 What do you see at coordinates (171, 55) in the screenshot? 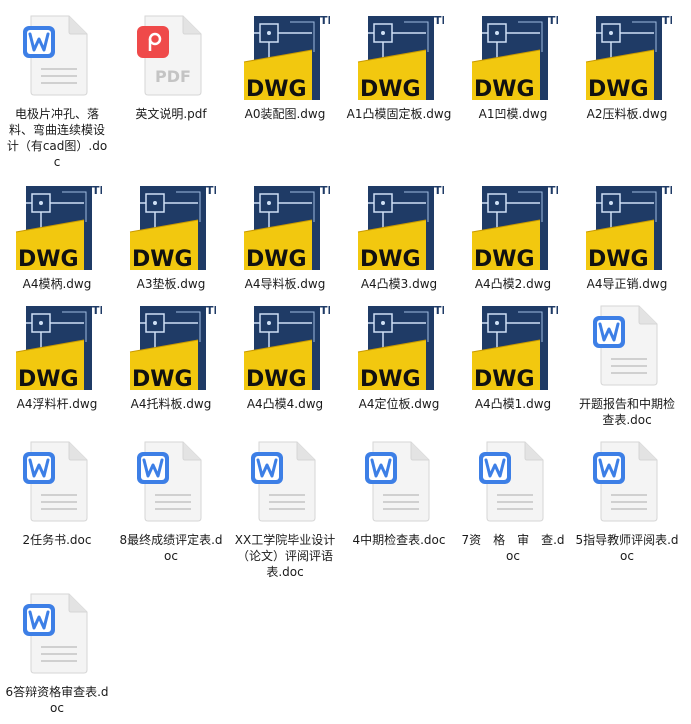
I see `pdf-icon: PDF` at bounding box center [171, 55].